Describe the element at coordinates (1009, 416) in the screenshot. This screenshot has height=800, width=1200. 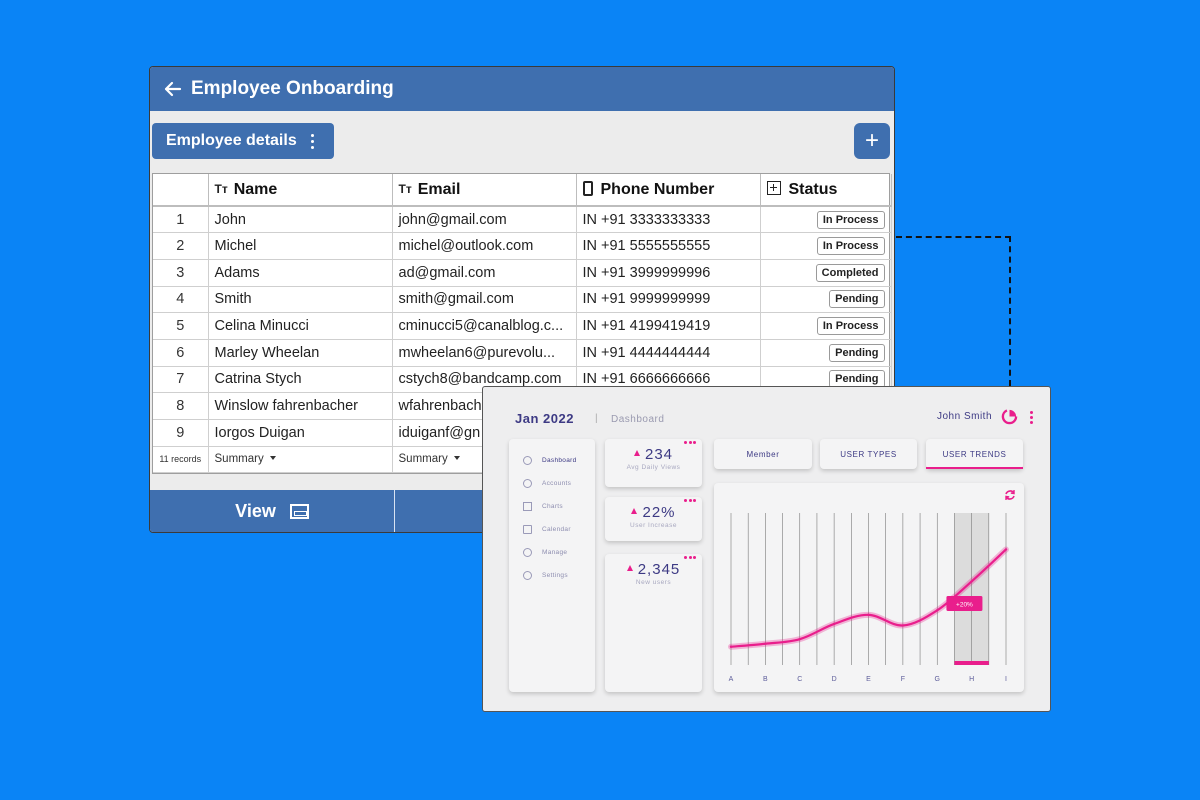
I see `avatar` at that location.